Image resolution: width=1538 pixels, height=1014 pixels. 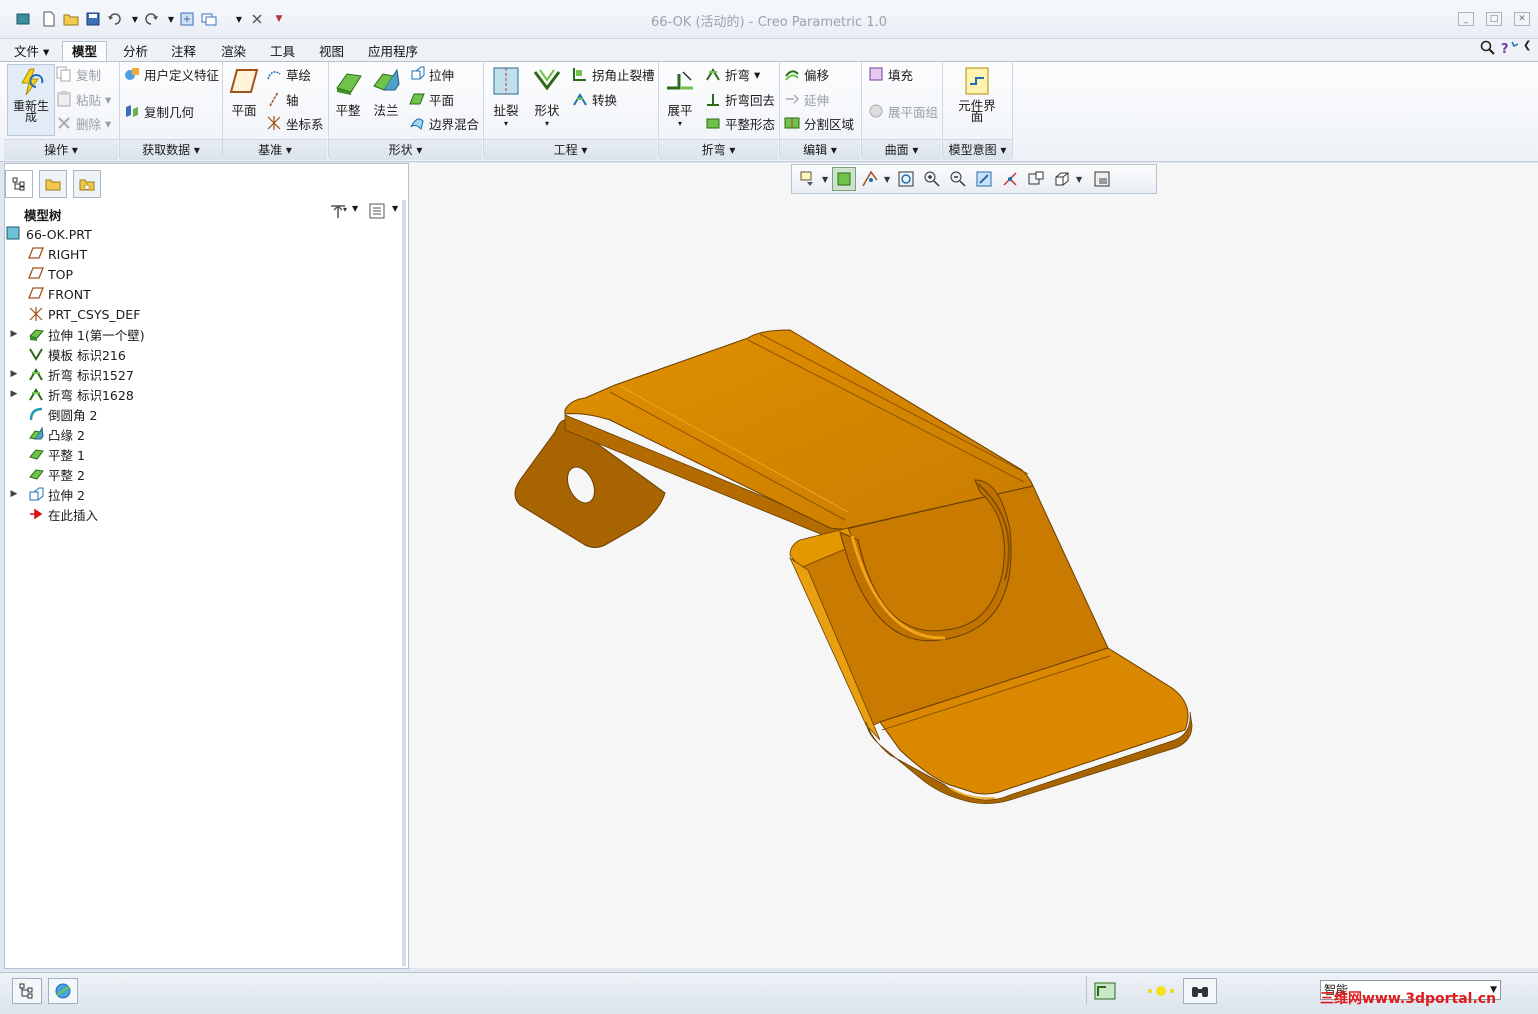 What do you see at coordinates (74, 314) in the screenshot?
I see `tree-item: PRT_CSYS_DEF` at bounding box center [74, 314].